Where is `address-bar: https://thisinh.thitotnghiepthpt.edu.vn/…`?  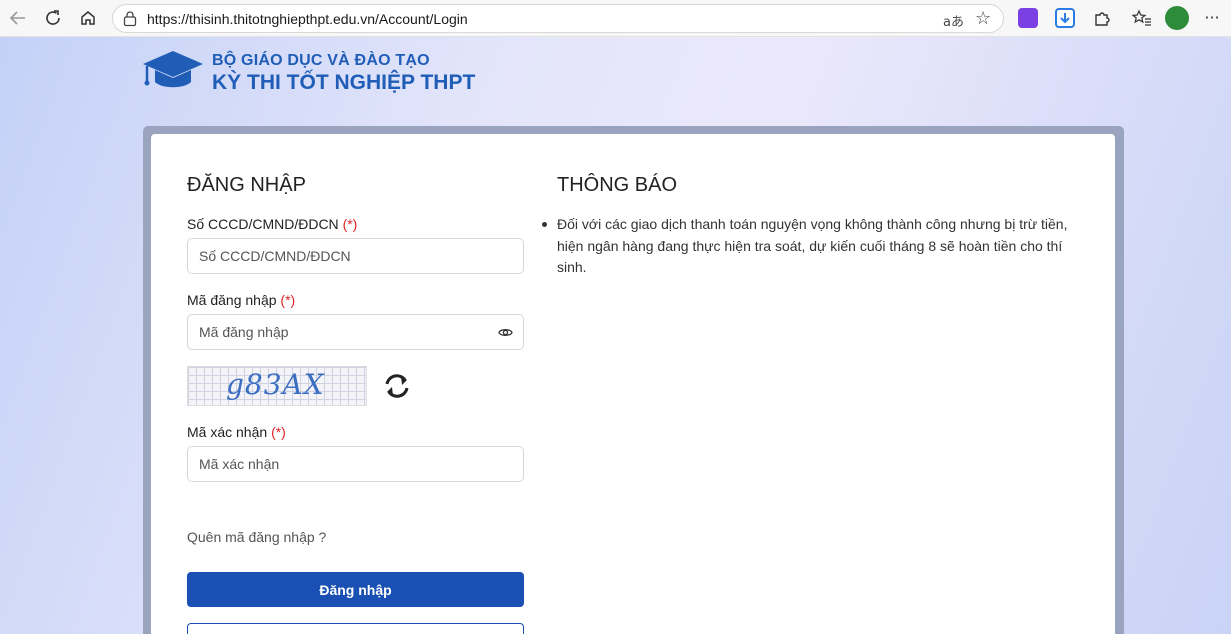
address-bar: https://thisinh.thitotnghiepthpt.edu.vn/… is located at coordinates (558, 18).